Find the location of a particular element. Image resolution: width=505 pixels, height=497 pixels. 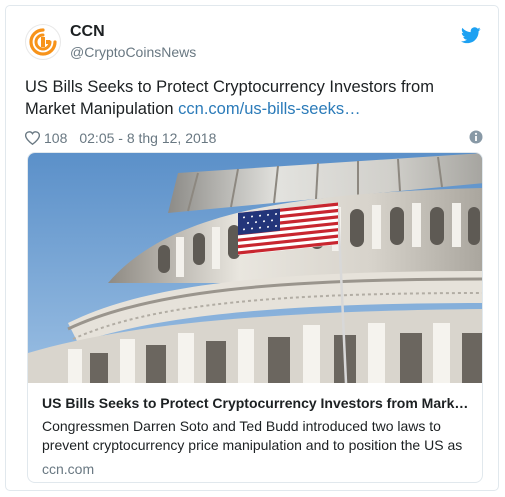

account-handle: @CryptoCoinsNews is located at coordinates (133, 52).